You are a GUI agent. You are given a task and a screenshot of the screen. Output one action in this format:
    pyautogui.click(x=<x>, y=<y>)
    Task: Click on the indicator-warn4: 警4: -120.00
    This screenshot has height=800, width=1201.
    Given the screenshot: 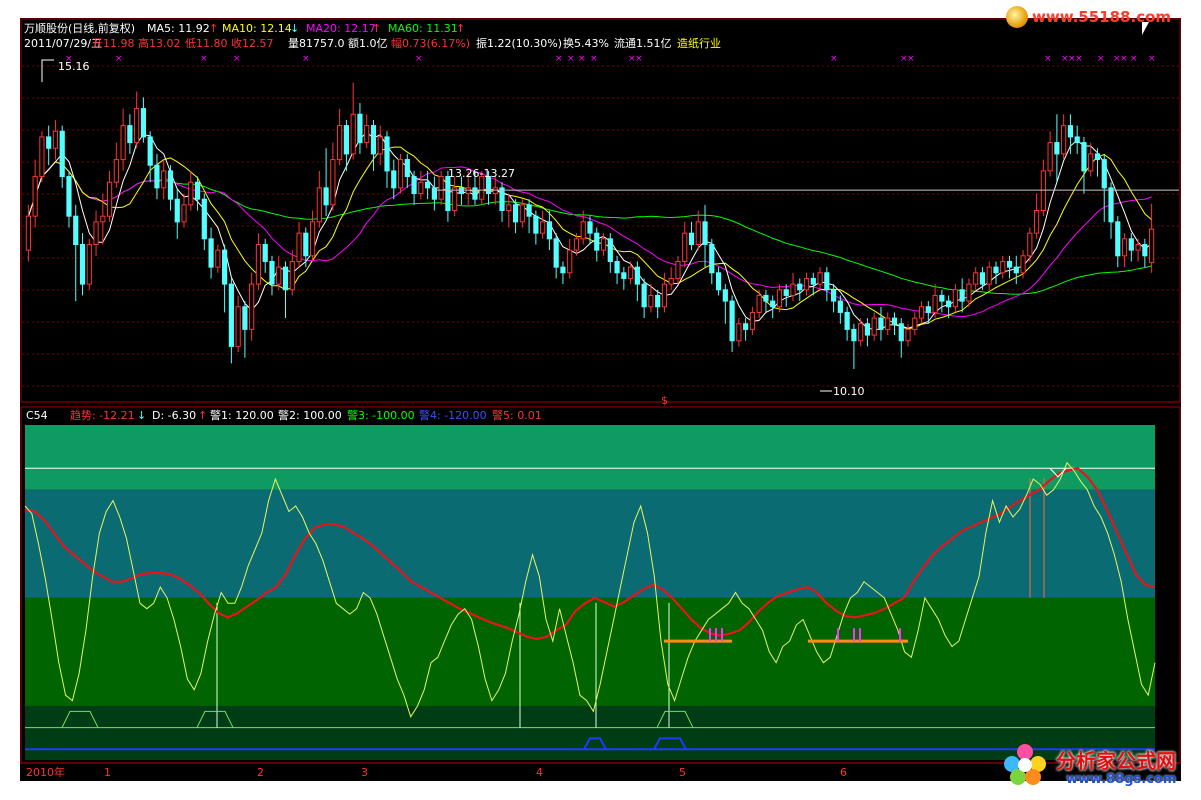 What is the action you would take?
    pyautogui.click(x=453, y=415)
    